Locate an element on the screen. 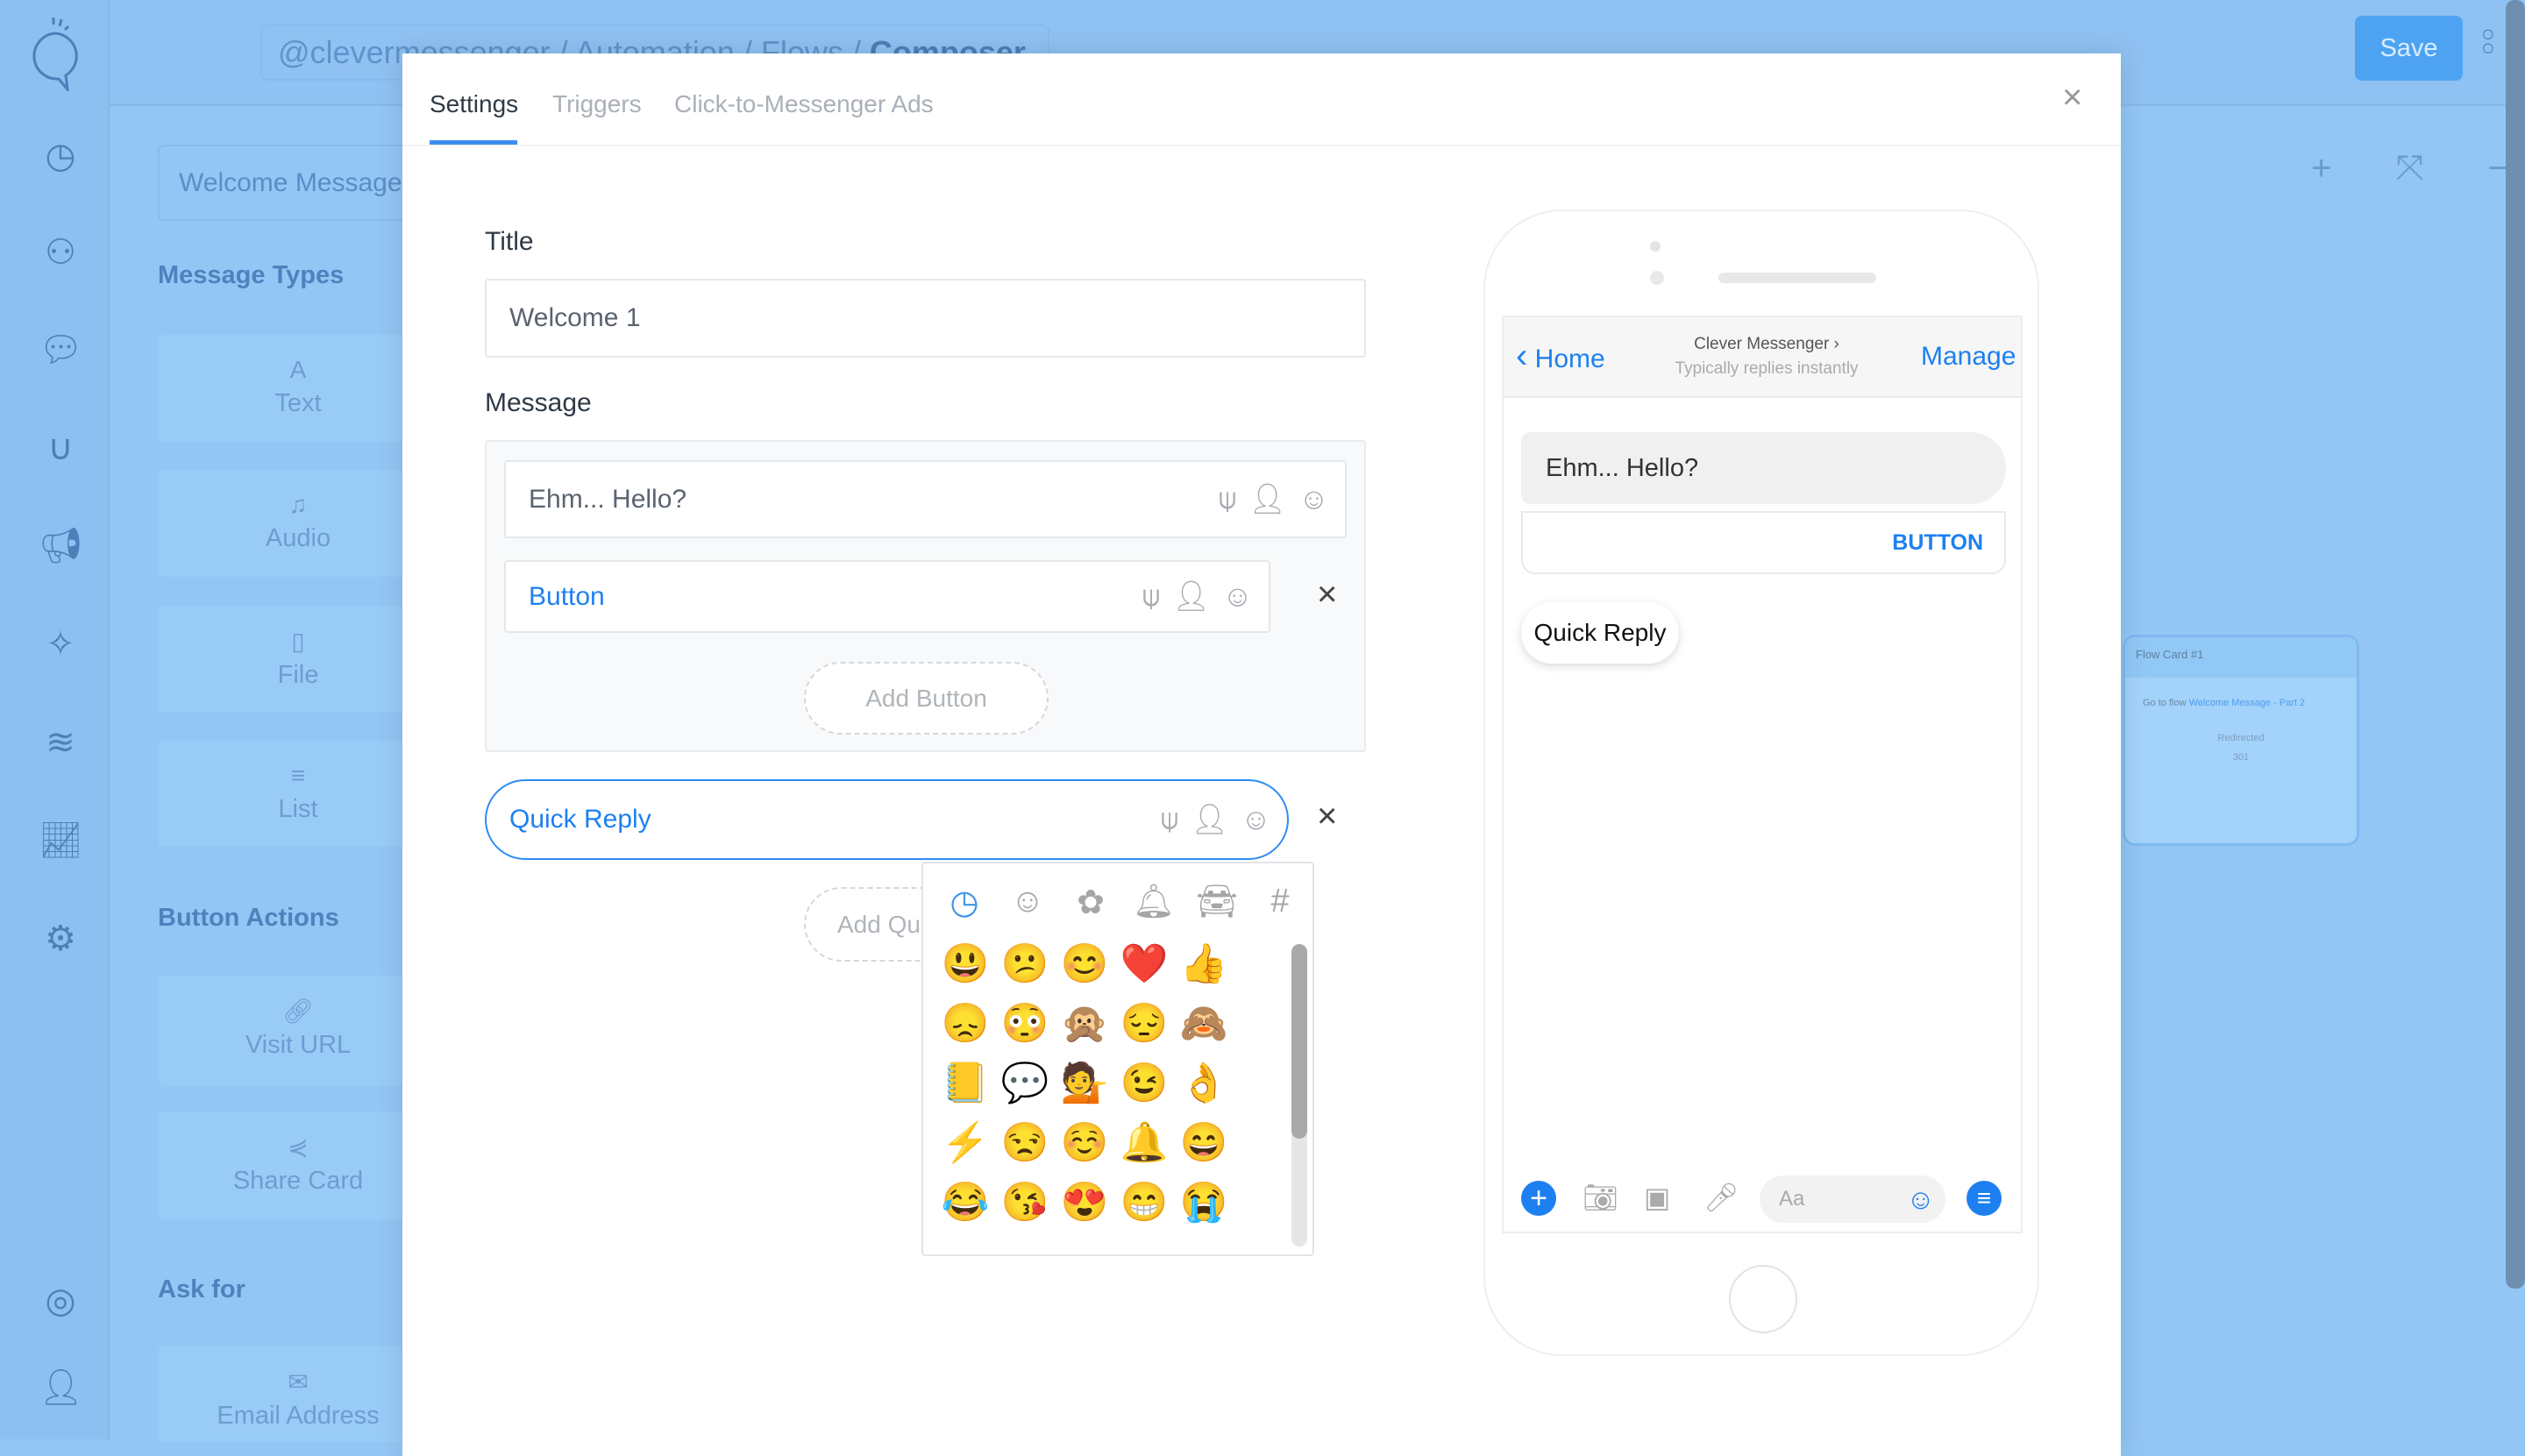  save-button: Save is located at coordinates (2409, 48).